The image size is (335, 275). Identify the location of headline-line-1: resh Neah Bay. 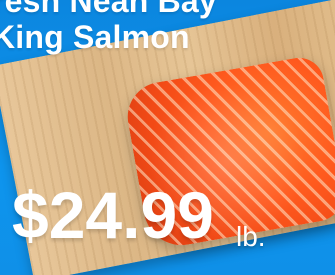
(108, 9).